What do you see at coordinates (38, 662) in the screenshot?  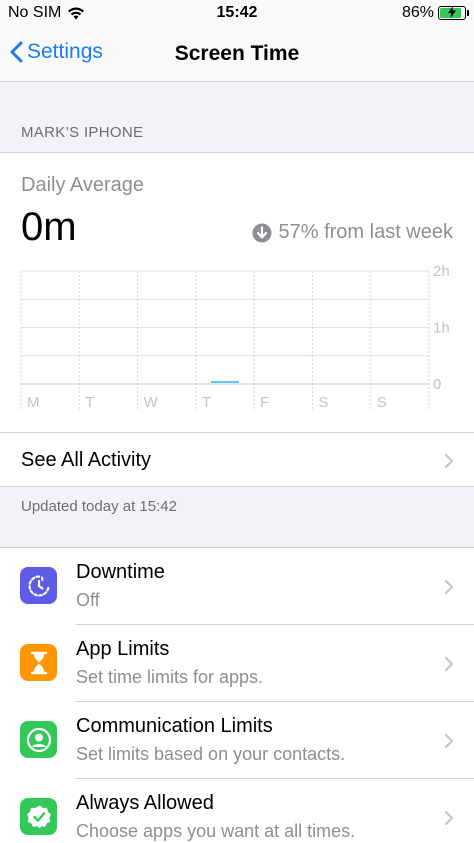 I see `hourglass-icon` at bounding box center [38, 662].